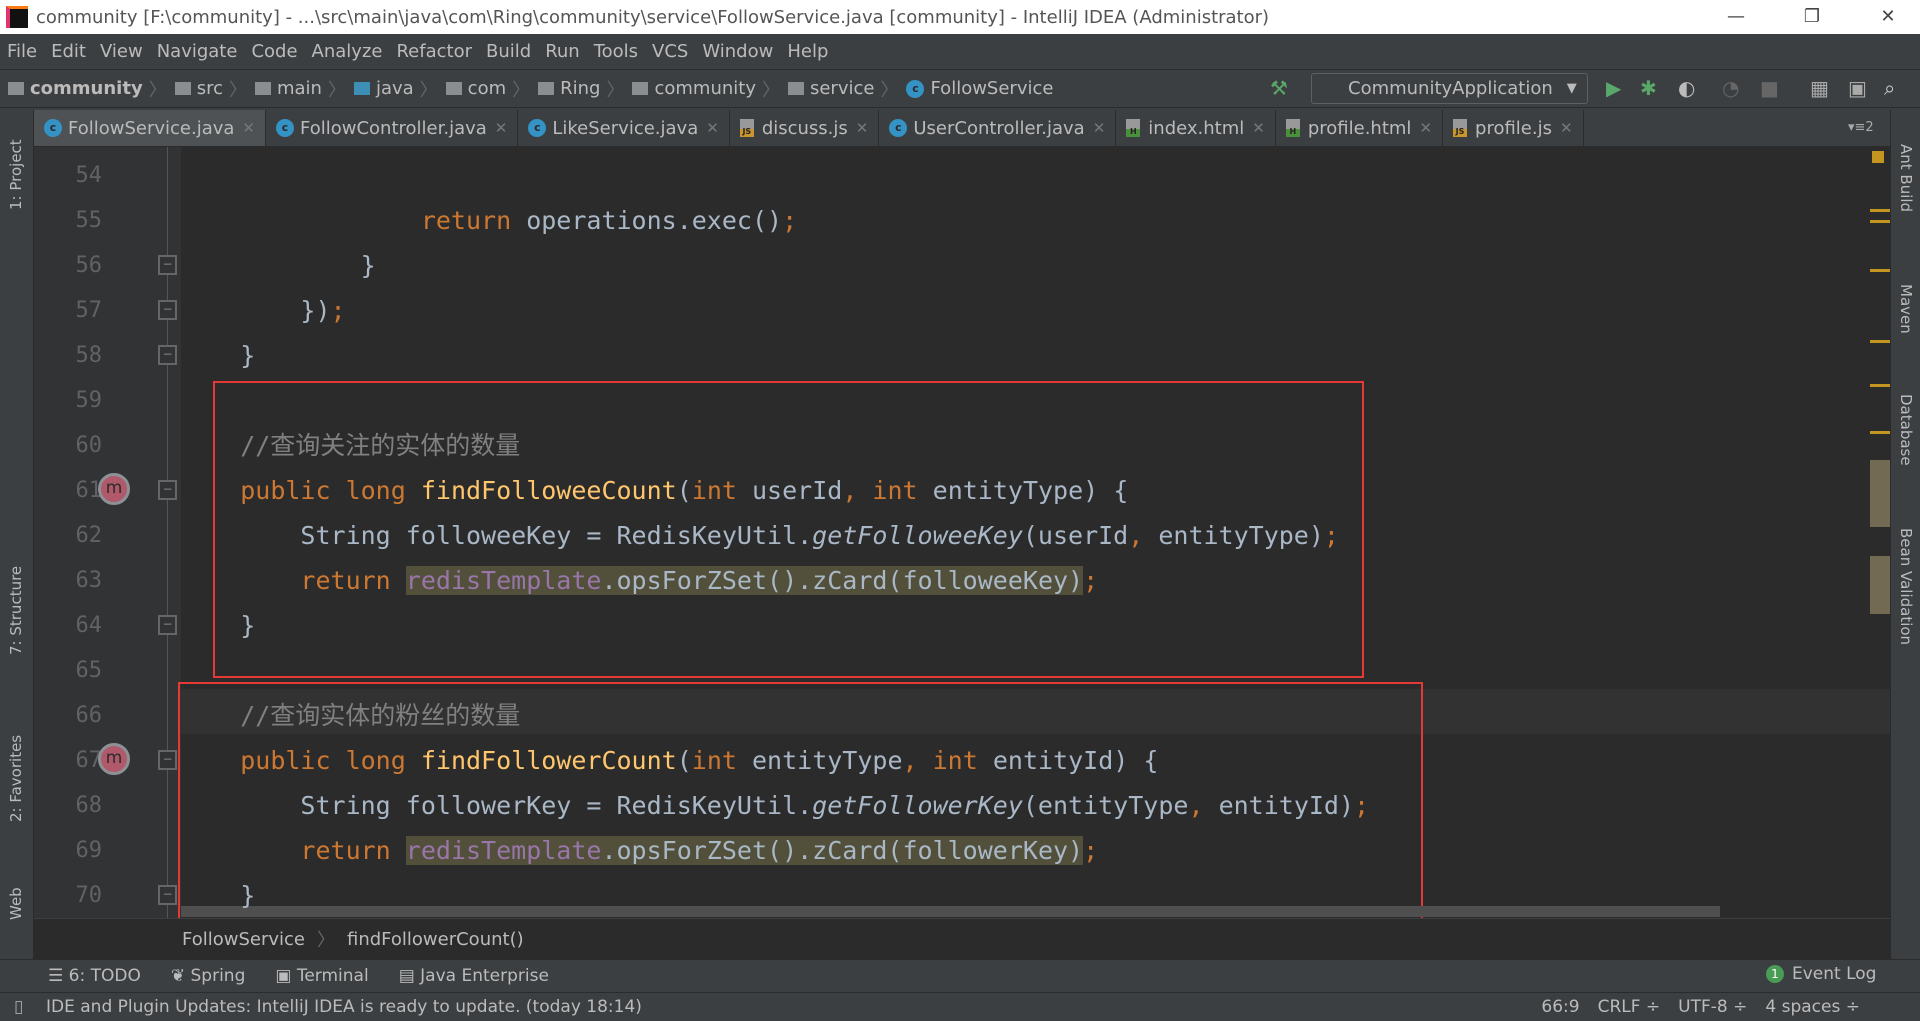  I want to click on tab-followcontroller-java: c FollowController.java ✕, so click(392, 128).